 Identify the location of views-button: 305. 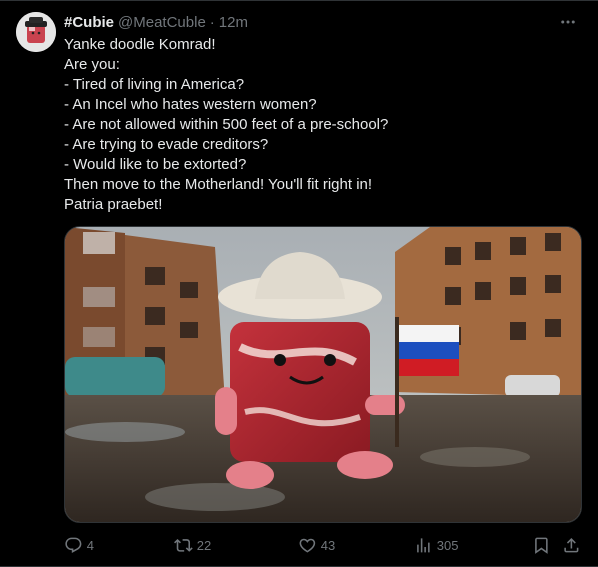
(436, 545).